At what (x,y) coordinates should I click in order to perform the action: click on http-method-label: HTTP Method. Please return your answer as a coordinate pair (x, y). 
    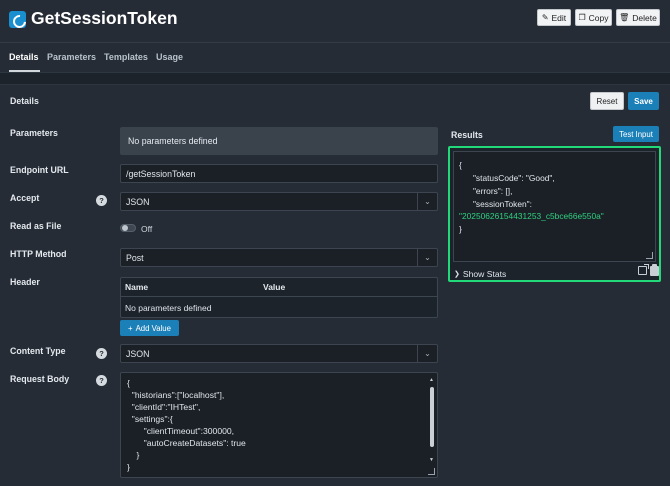
    Looking at the image, I should click on (38, 254).